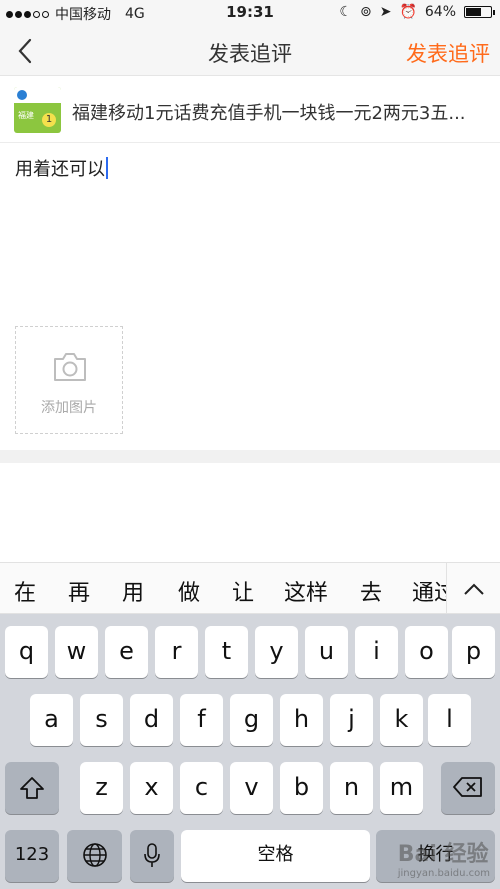 The image size is (500, 889). Describe the element at coordinates (151, 788) in the screenshot. I see `key-x: x` at that location.